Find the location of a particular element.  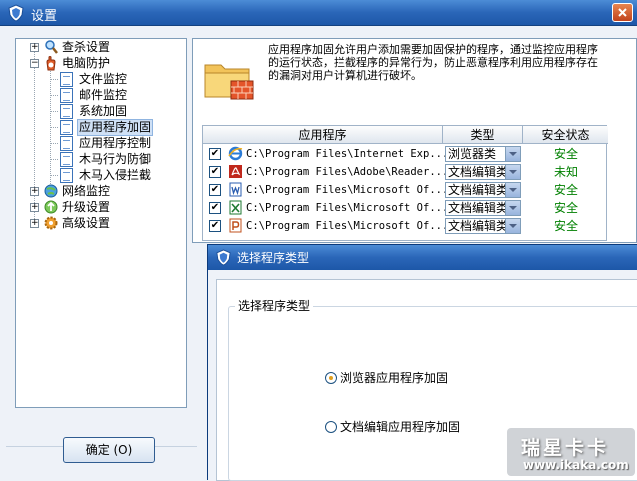

pdf-icon is located at coordinates (235, 171).